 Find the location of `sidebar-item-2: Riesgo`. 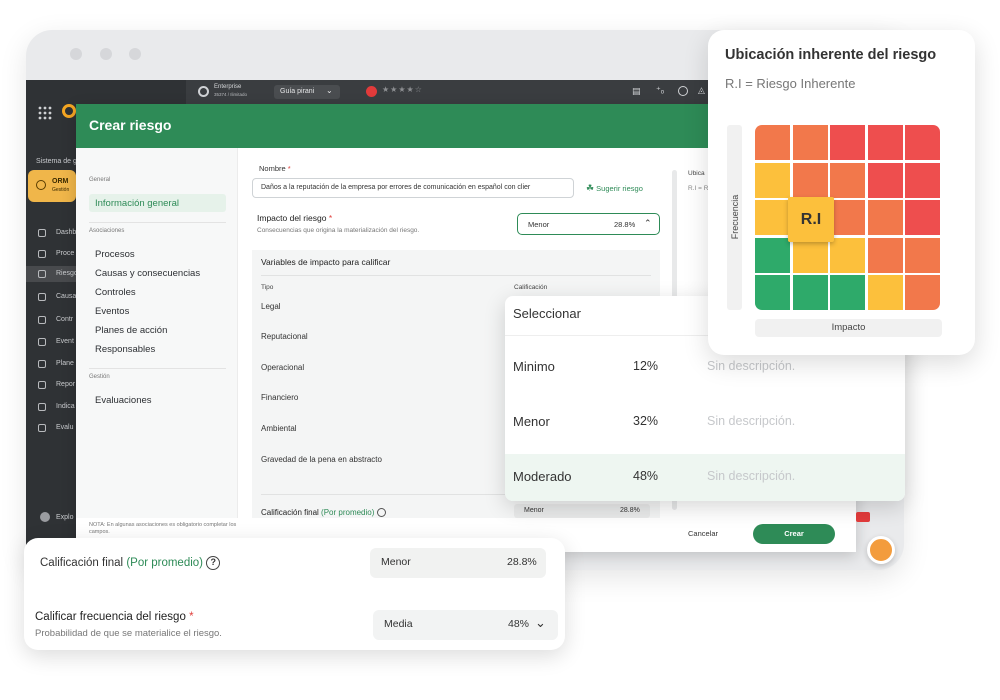

sidebar-item-2: Riesgo is located at coordinates (67, 273).